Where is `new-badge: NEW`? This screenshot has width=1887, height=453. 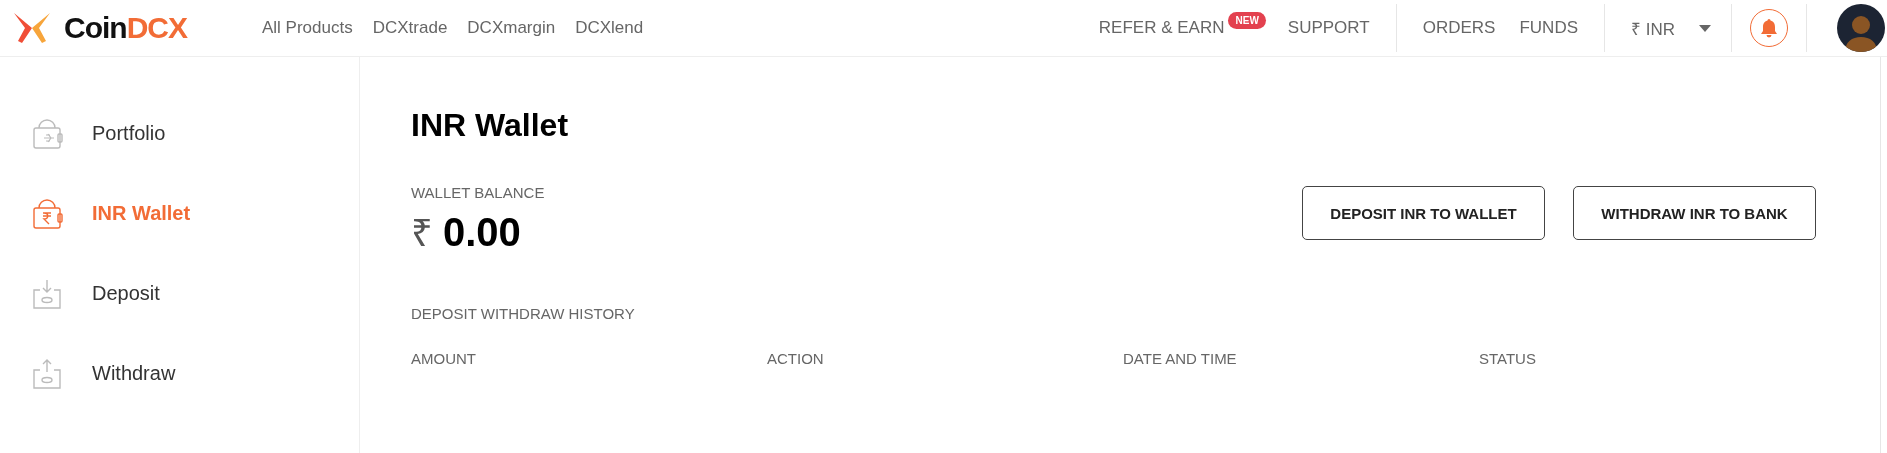
new-badge: NEW is located at coordinates (1247, 20).